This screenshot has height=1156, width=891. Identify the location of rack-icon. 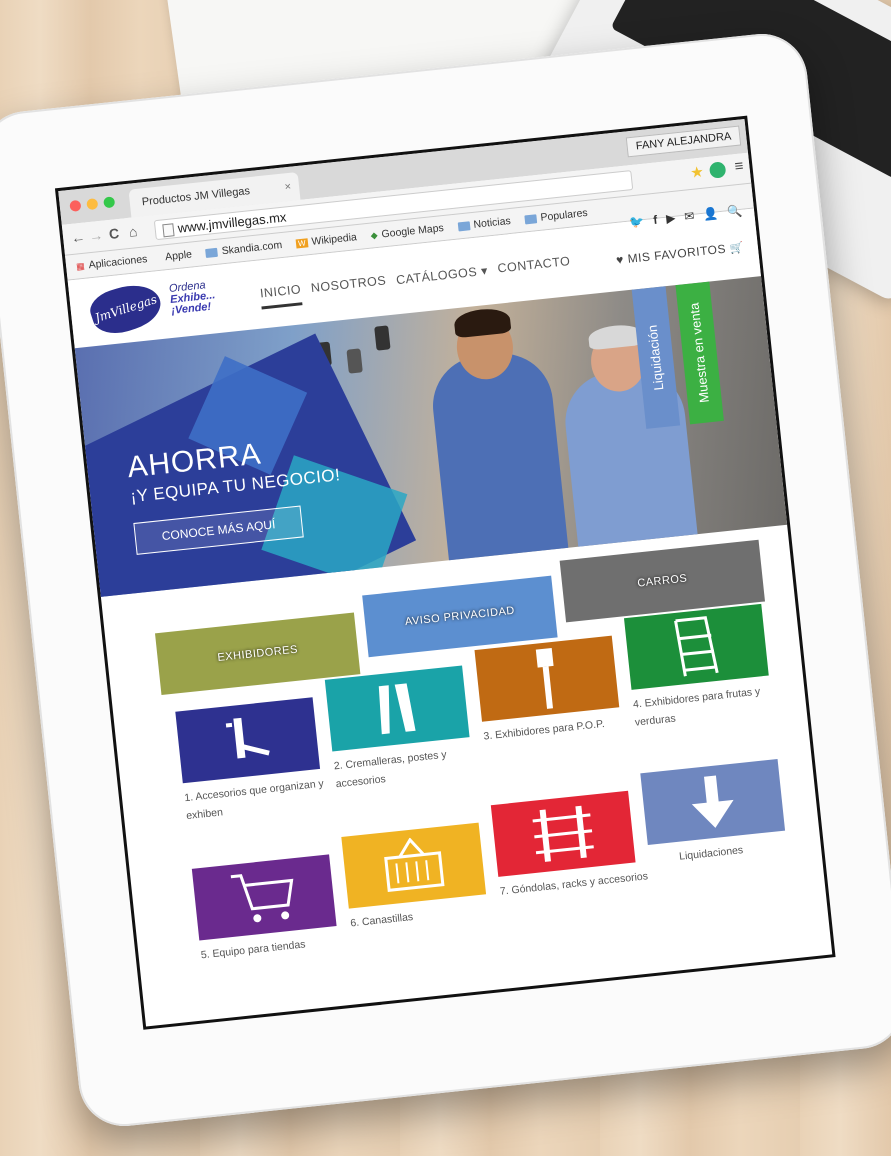
(397, 709).